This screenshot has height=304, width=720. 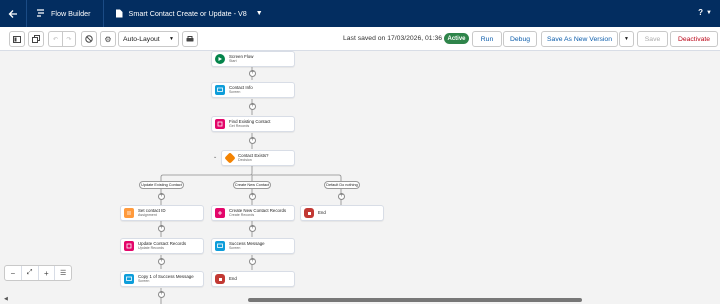 I want to click on toggle-toolbox-button, so click(x=17, y=39).